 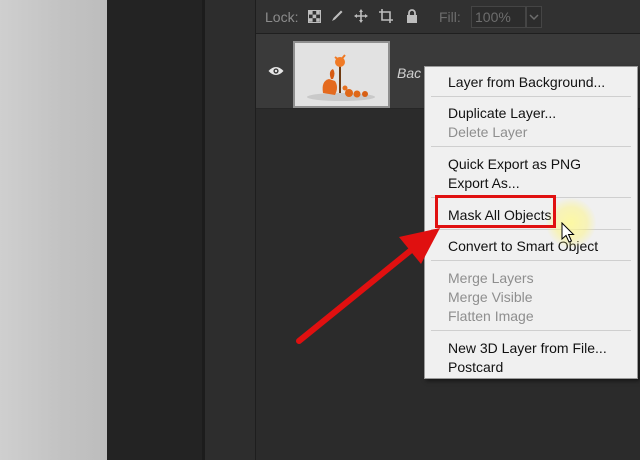 I want to click on annotation-arrow-icon, so click(x=368, y=286).